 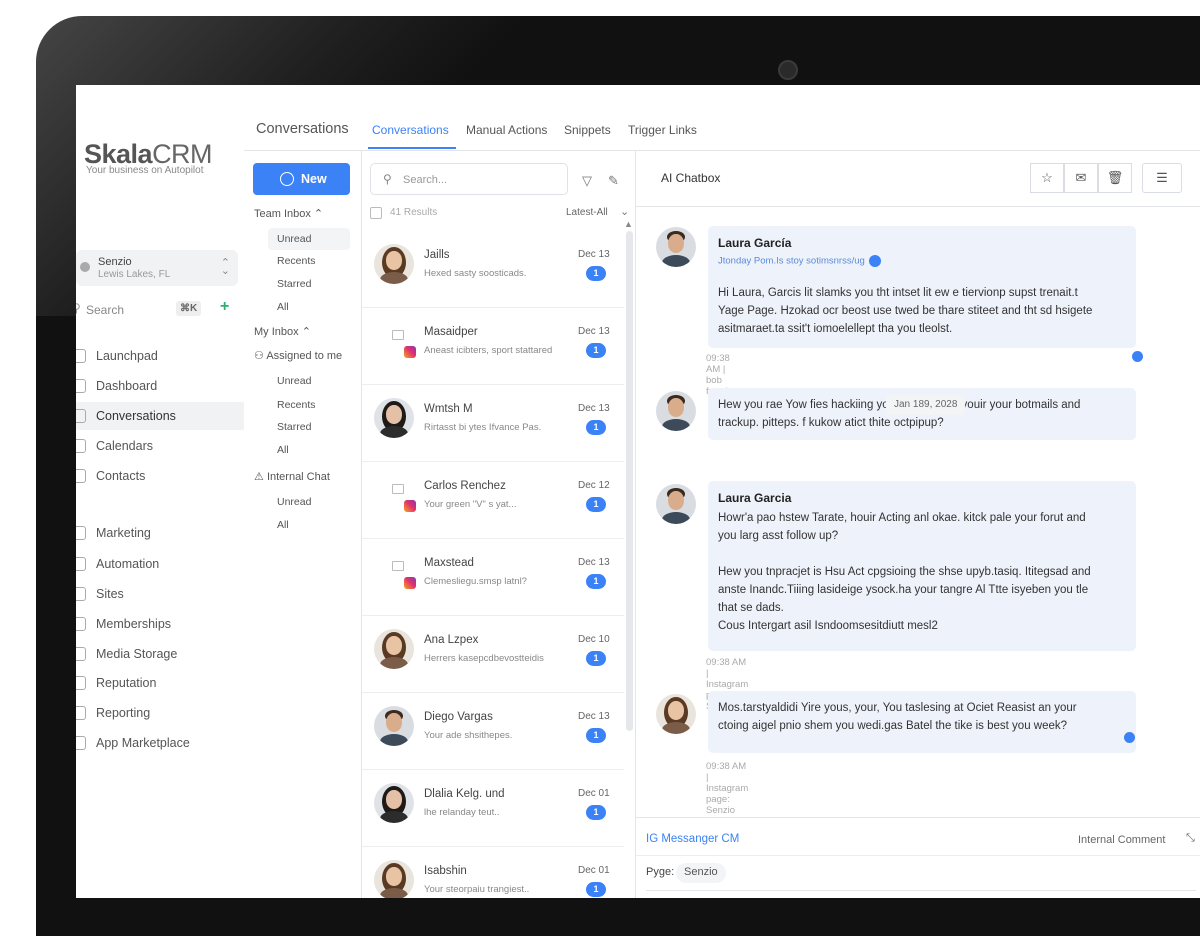 What do you see at coordinates (160, 683) in the screenshot?
I see `nav-item-reputation: Reputation` at bounding box center [160, 683].